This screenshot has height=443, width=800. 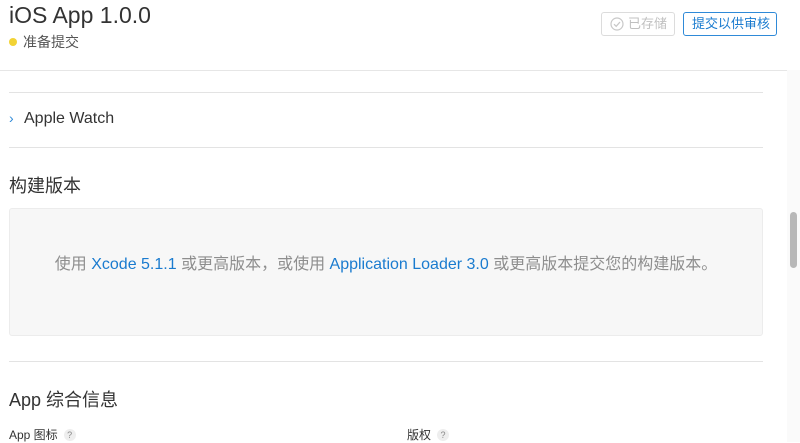 What do you see at coordinates (69, 118) in the screenshot?
I see `apple-watch-label: Apple Watch` at bounding box center [69, 118].